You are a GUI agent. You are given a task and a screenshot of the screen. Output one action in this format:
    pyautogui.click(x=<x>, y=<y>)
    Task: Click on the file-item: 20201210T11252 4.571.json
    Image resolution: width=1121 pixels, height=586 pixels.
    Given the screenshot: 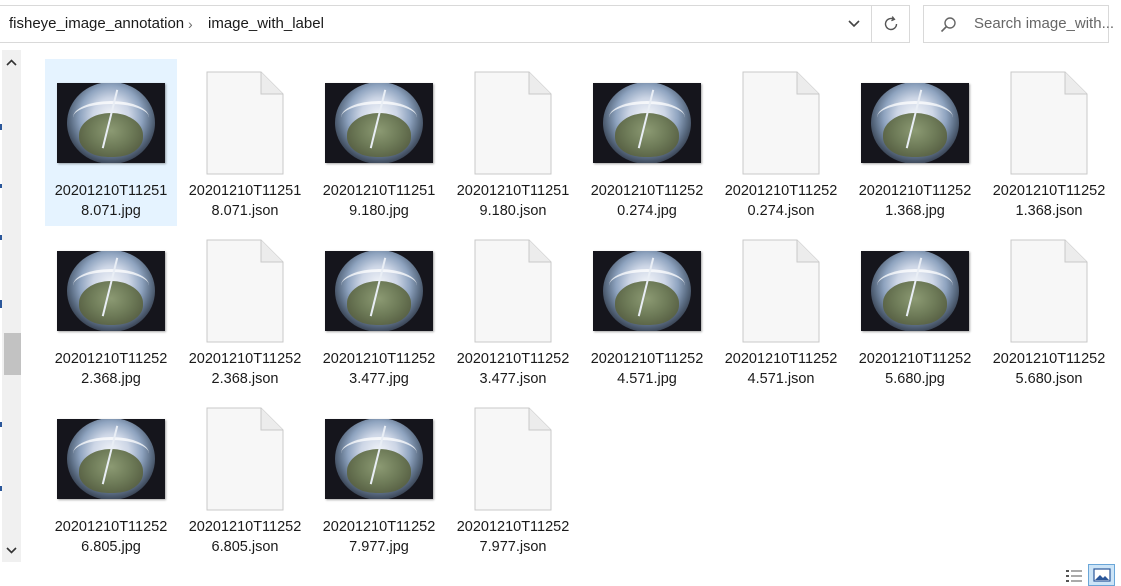 What is the action you would take?
    pyautogui.click(x=781, y=310)
    